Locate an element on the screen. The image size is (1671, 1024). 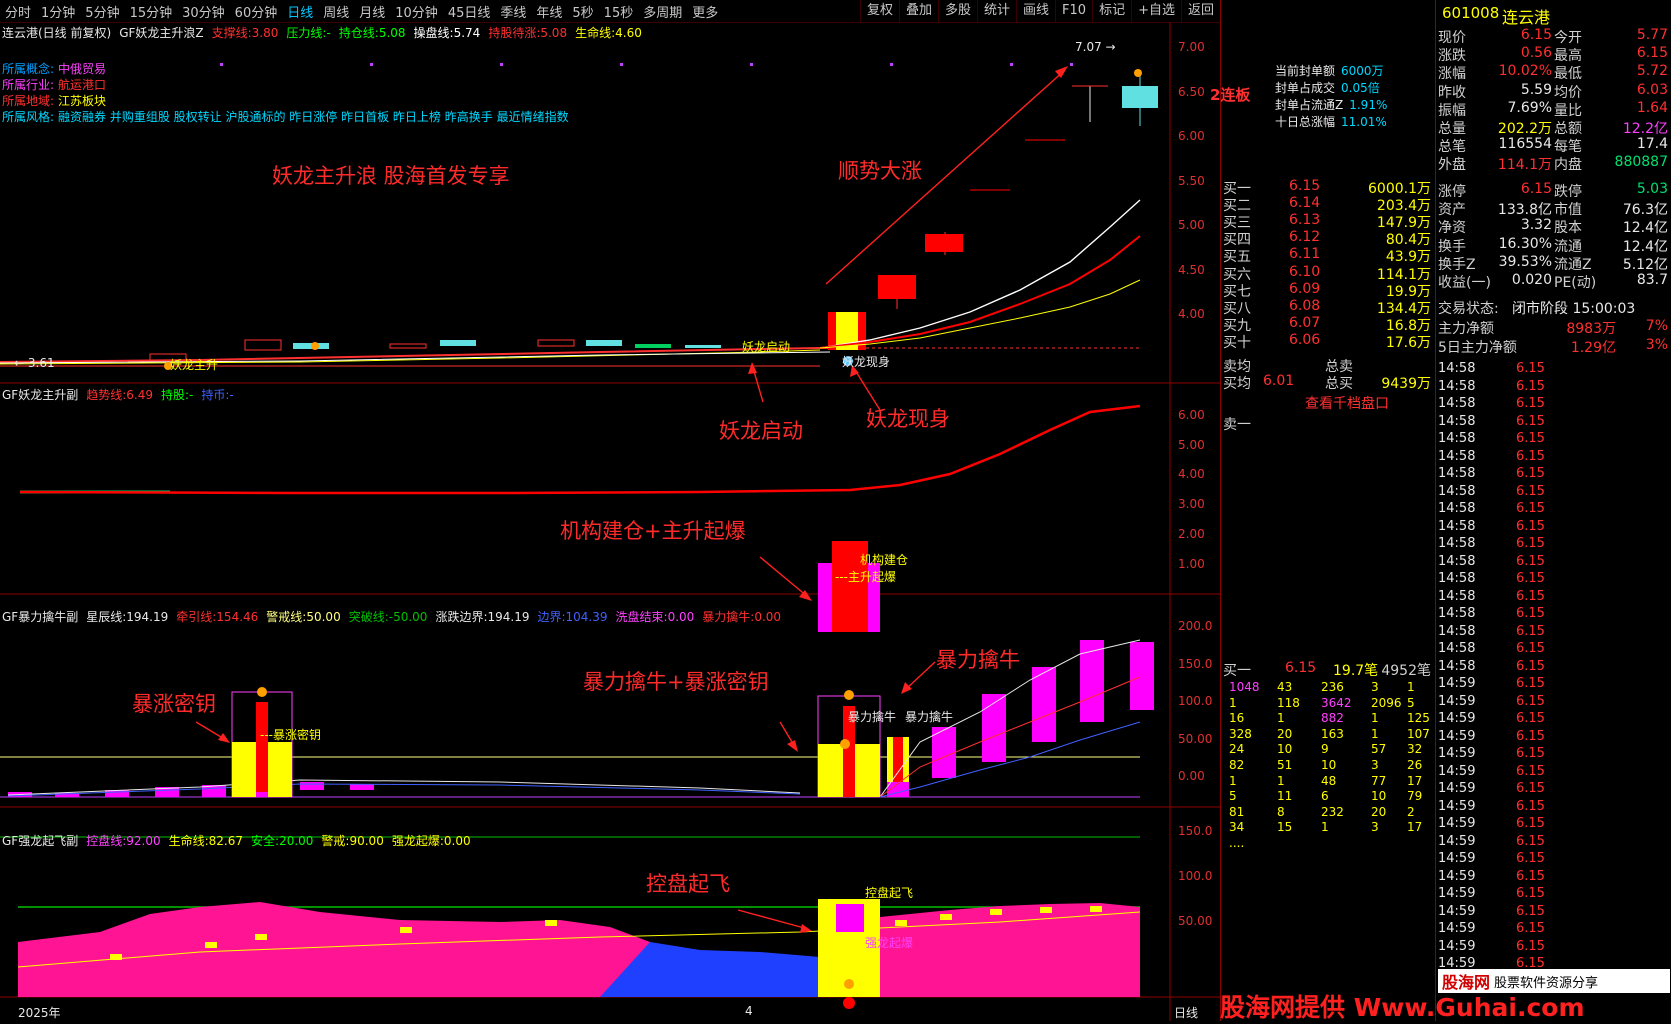
queue-cell: 1 is located at coordinates (1375, 733).